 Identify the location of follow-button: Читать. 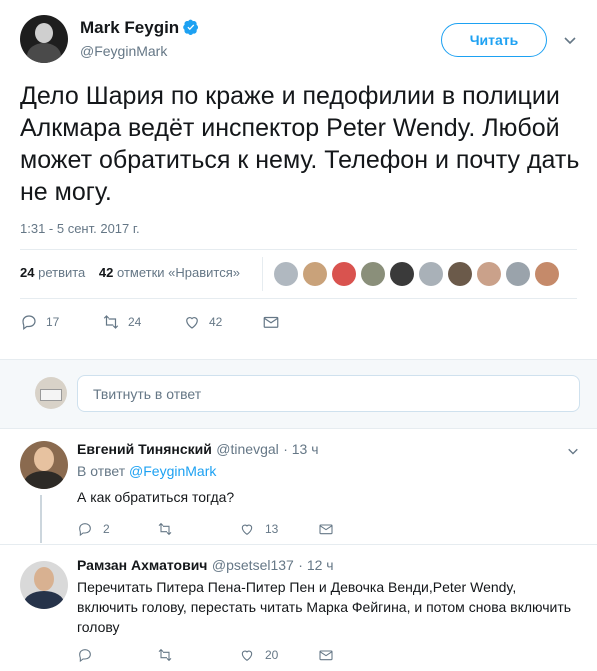
(494, 40).